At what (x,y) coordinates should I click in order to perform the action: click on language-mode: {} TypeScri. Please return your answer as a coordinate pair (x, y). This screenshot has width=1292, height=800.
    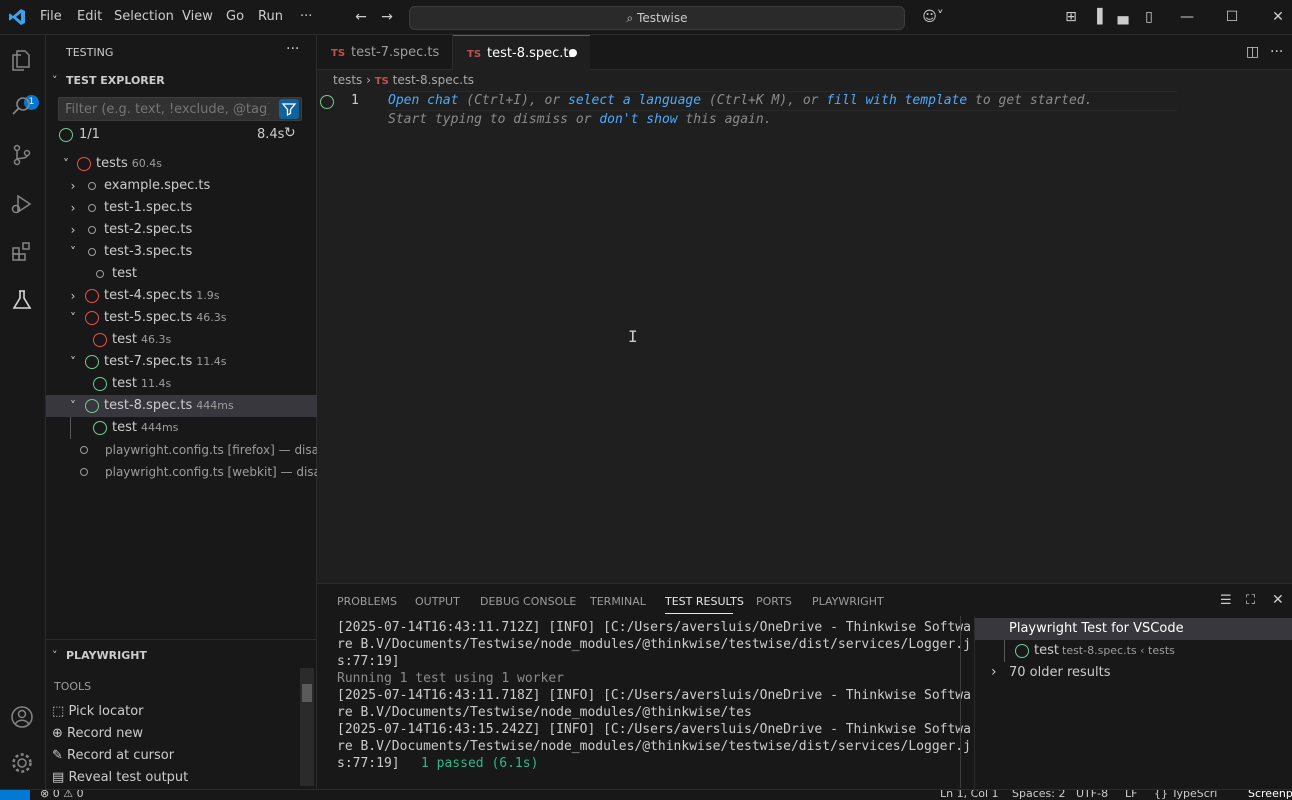
    Looking at the image, I should click on (1185, 795).